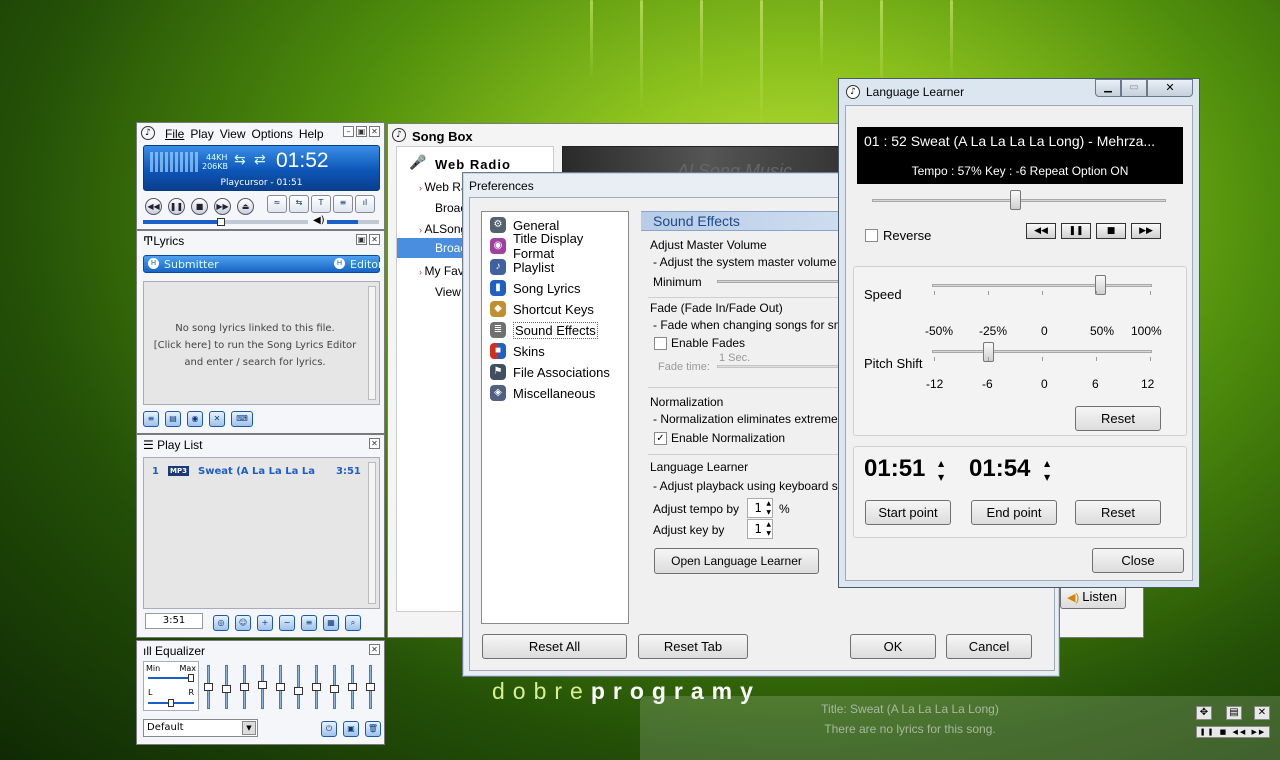  I want to click on category-miscellaneous: ◈ Miscellaneous, so click(542, 393).